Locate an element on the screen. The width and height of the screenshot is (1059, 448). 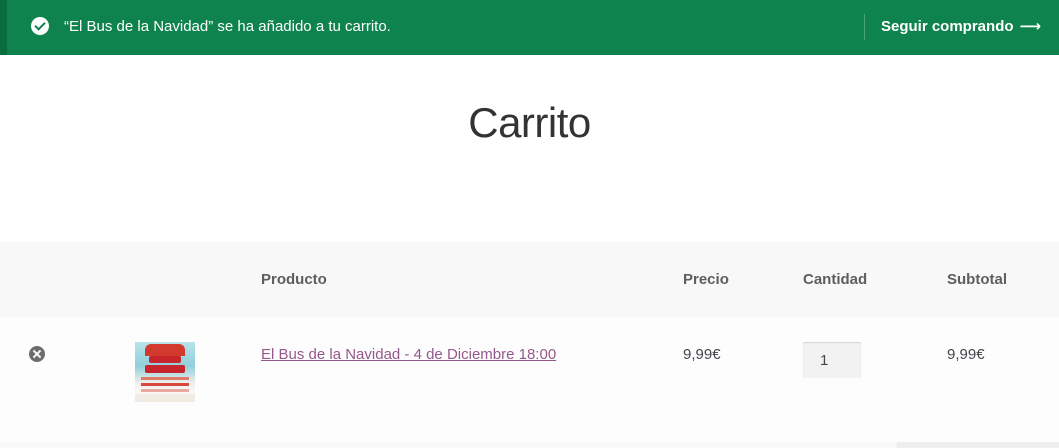
column-header-product: Producto is located at coordinates (294, 279).